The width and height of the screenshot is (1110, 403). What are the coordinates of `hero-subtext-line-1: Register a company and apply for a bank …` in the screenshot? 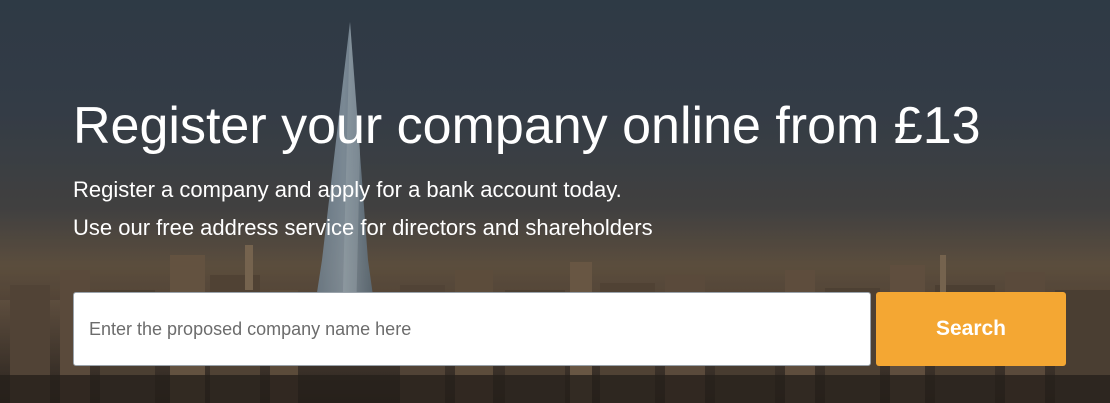 It's located at (347, 189).